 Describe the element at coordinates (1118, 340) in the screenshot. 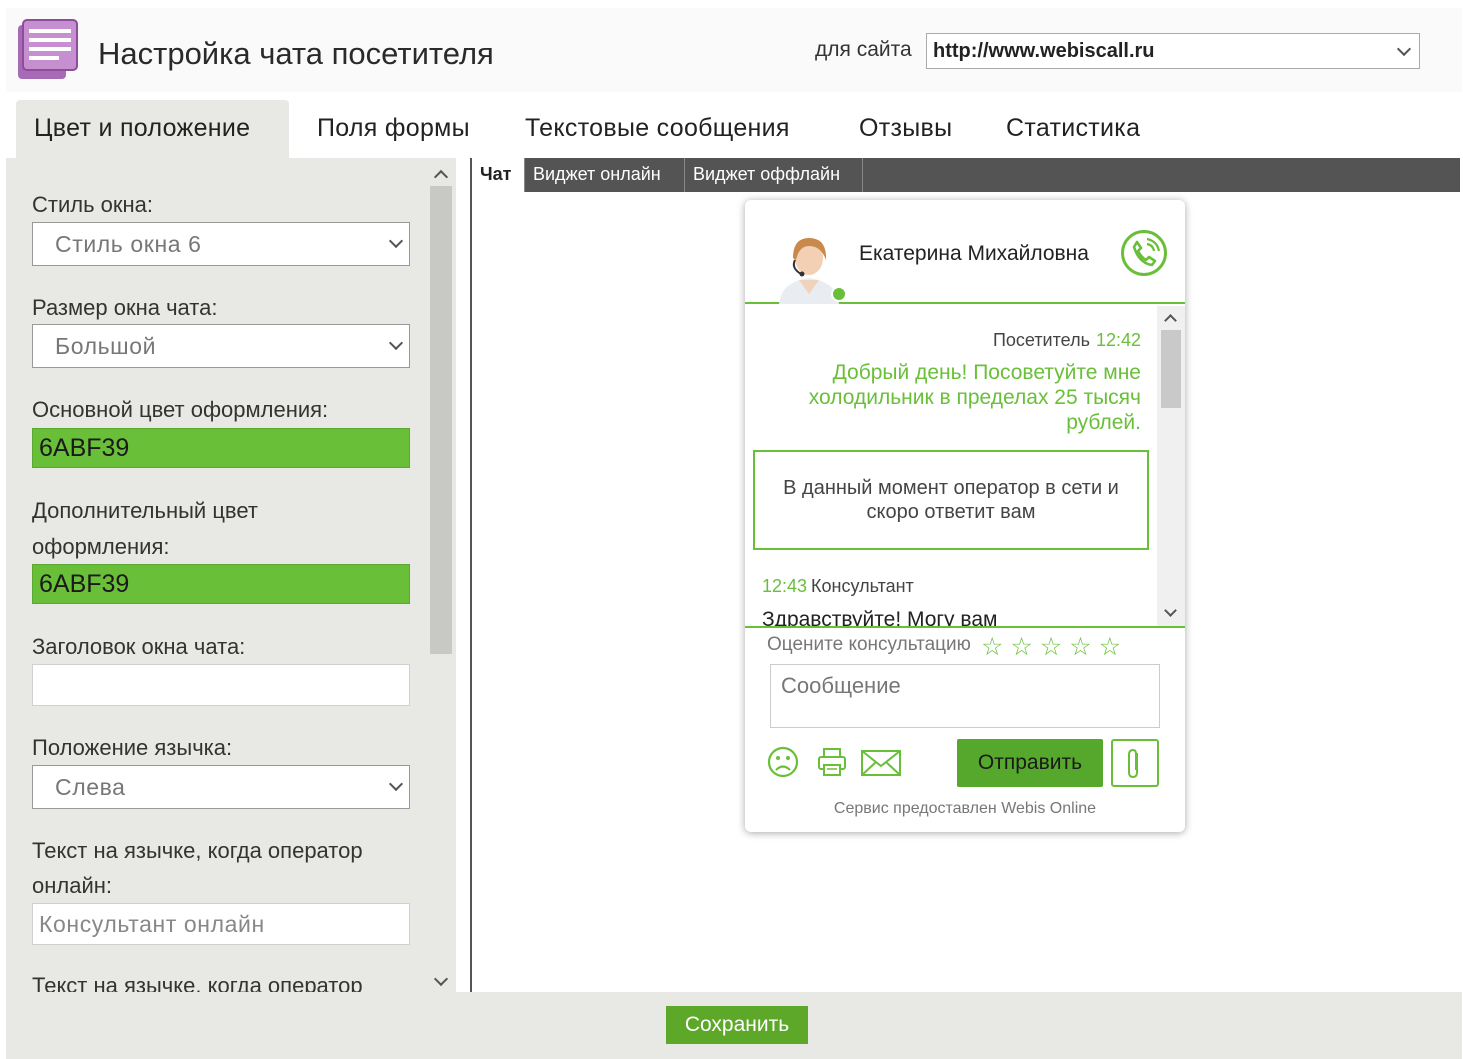

I see `visitor-time: 12:42` at that location.